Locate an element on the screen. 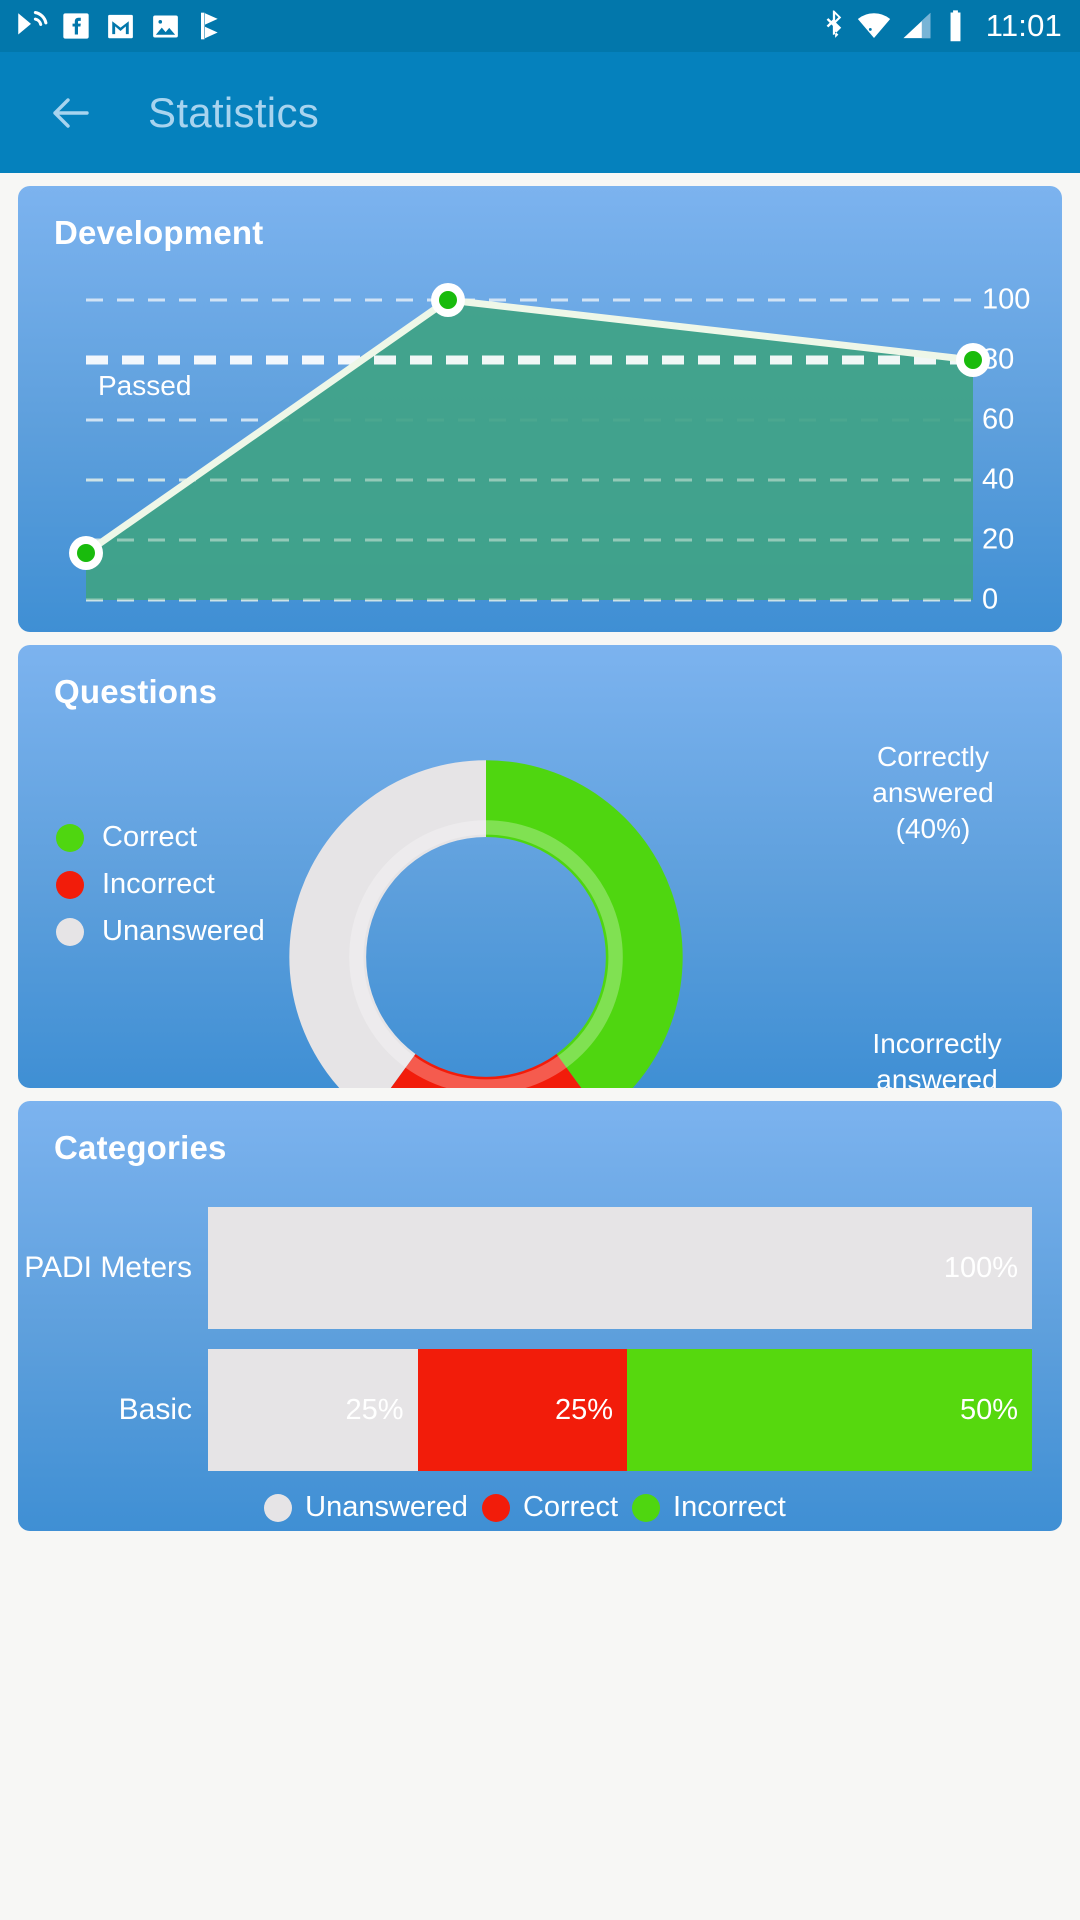 The image size is (1080, 1920). categories-legend-item-unanswered: Unanswered is located at coordinates (366, 1507).